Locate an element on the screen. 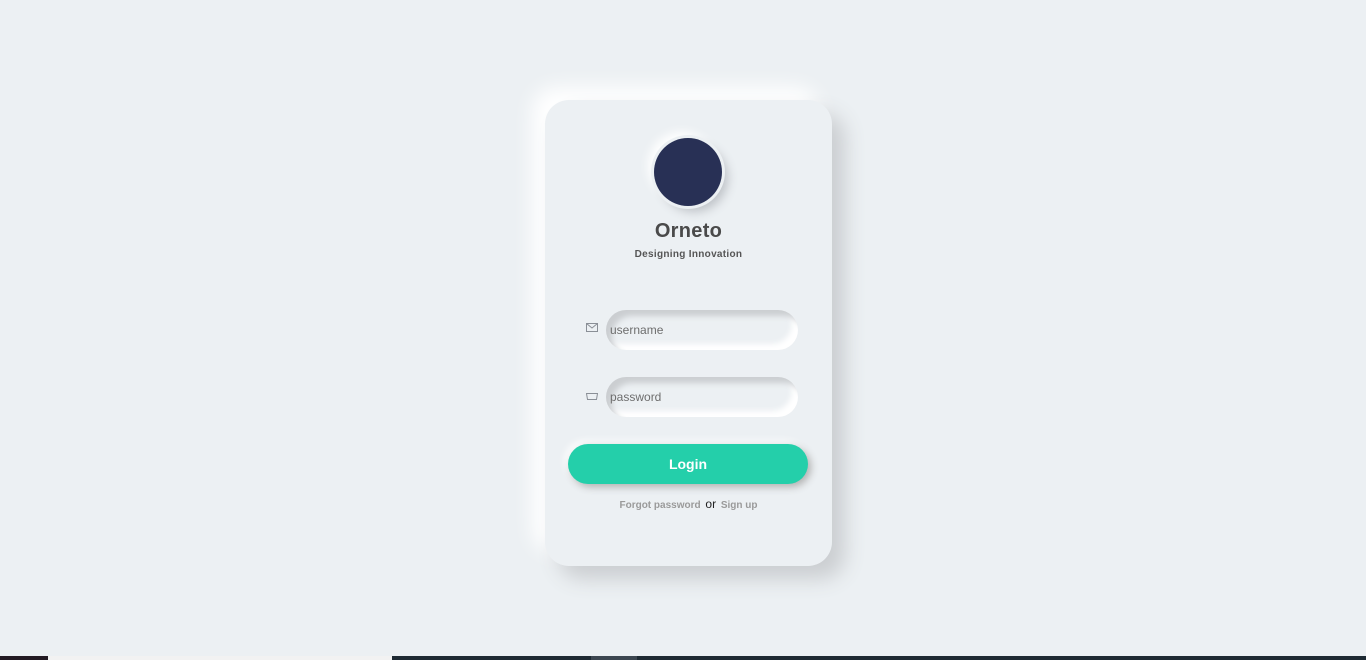 The image size is (1366, 660). password-input is located at coordinates (700, 397).